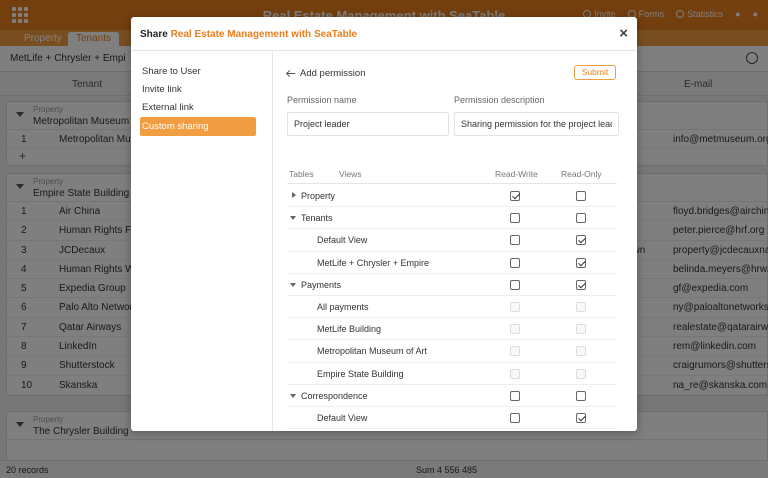  I want to click on sidebar-item-invite-link: Invite link, so click(198, 89).